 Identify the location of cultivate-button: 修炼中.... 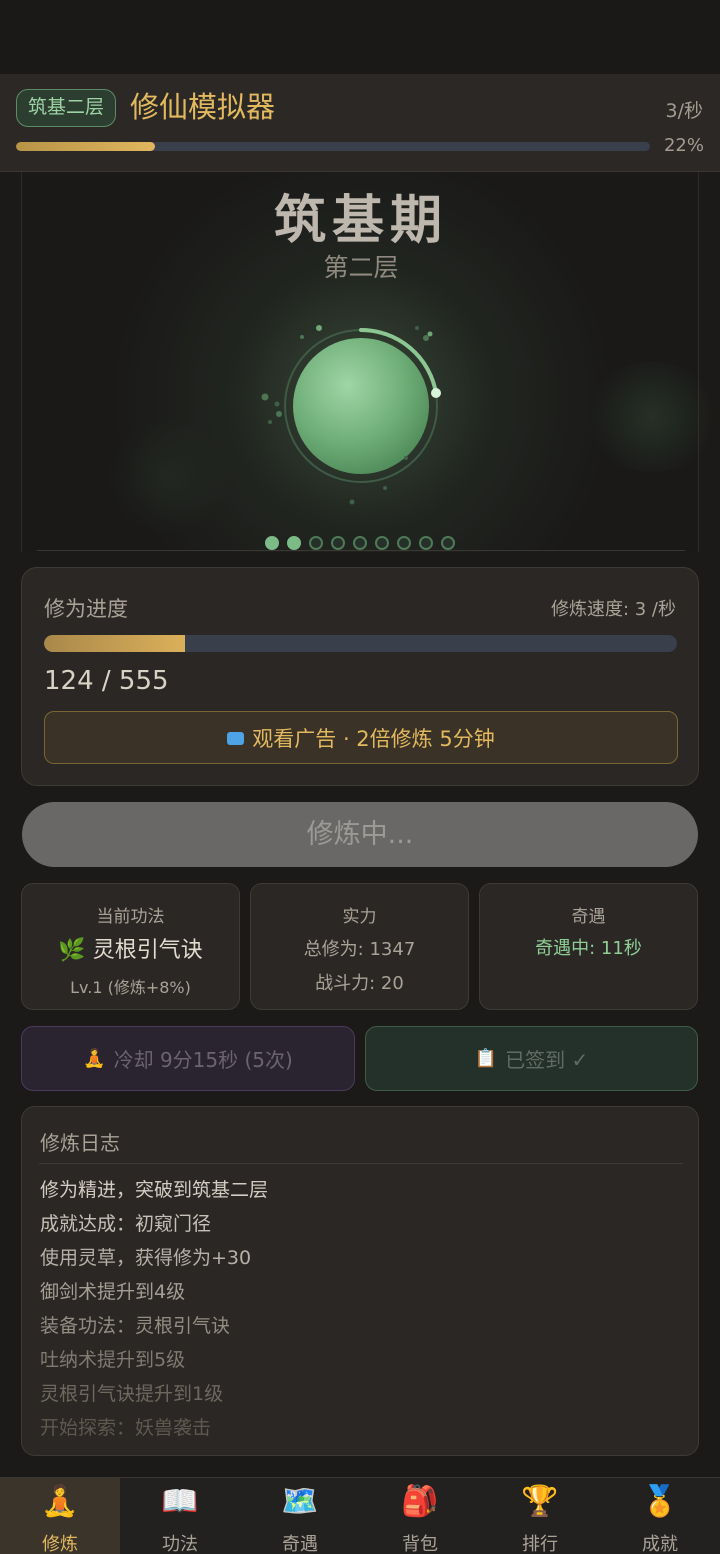
(360, 834).